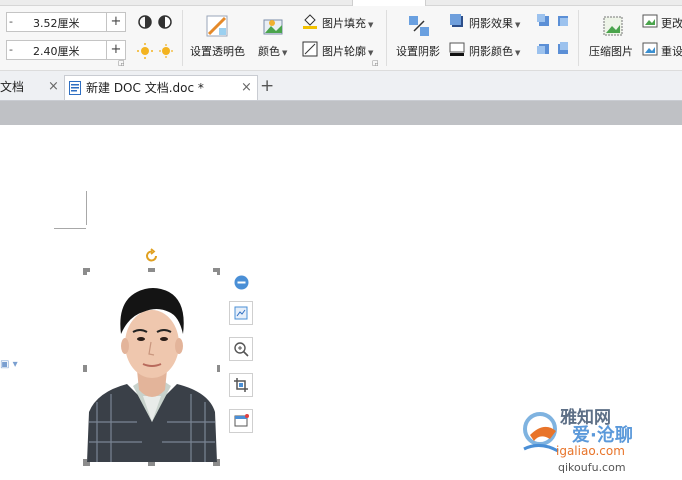 The height and width of the screenshot is (480, 682). What do you see at coordinates (267, 86) in the screenshot?
I see `new-tab-button: +` at bounding box center [267, 86].